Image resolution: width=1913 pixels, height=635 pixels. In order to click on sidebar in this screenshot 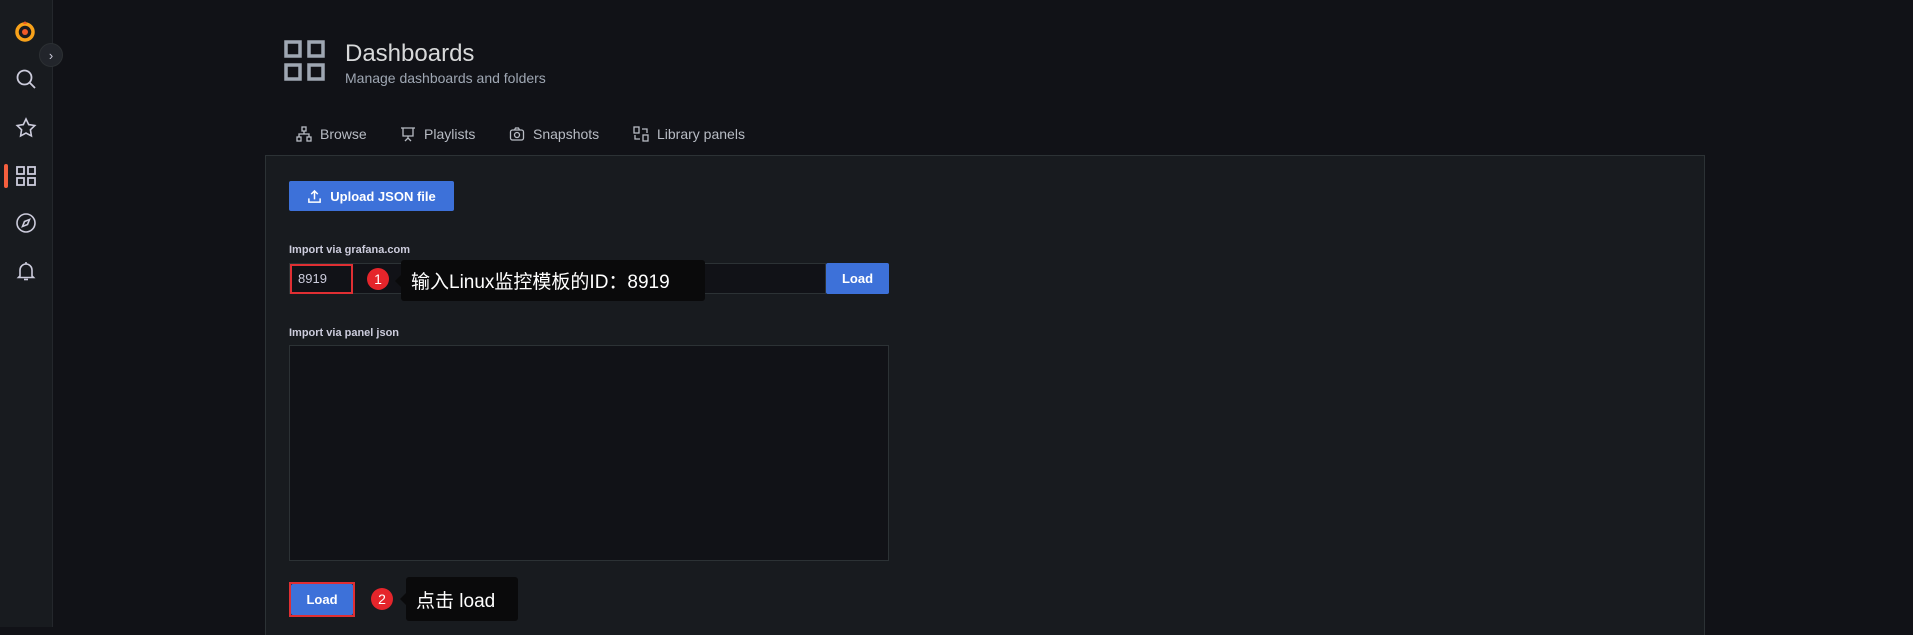, I will do `click(26, 313)`.